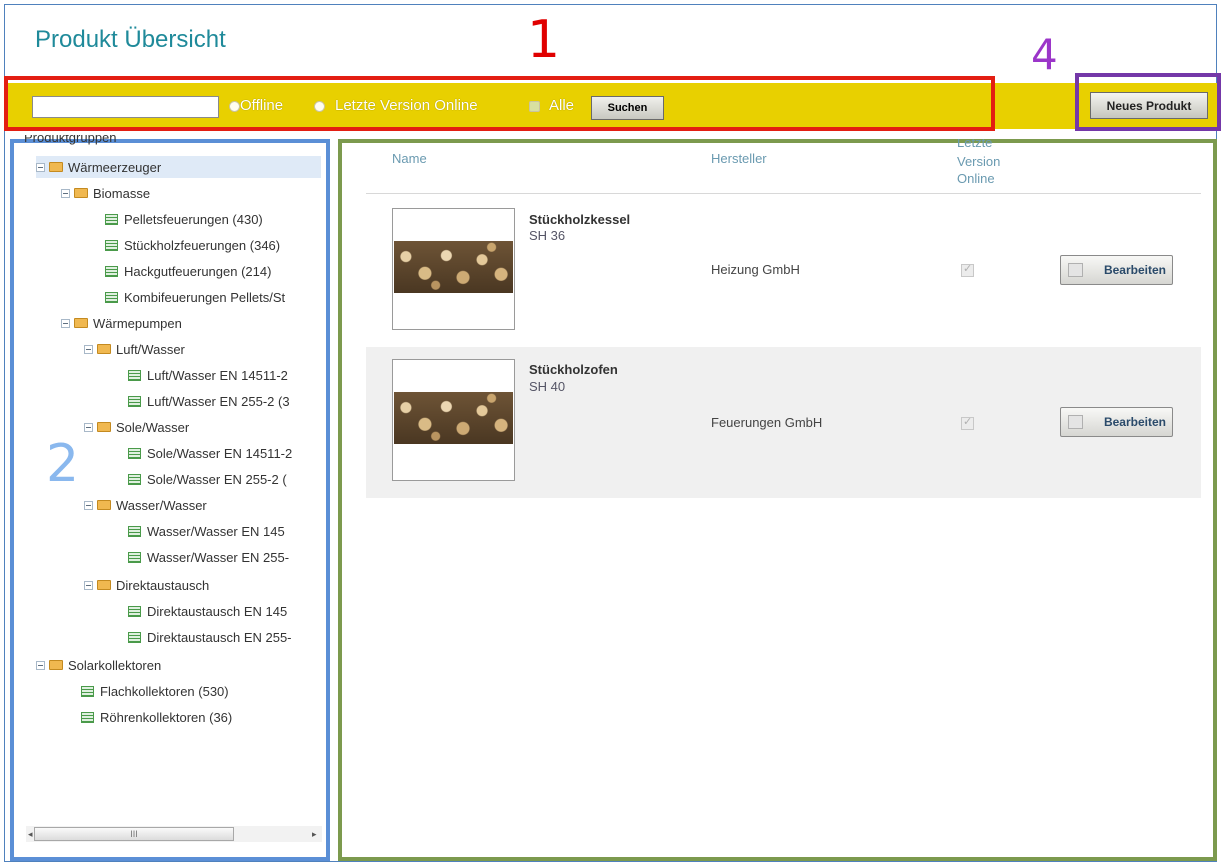 The height and width of the screenshot is (867, 1223). Describe the element at coordinates (217, 611) in the screenshot. I see `tree-item-label: Direktaustausch EN 145` at that location.